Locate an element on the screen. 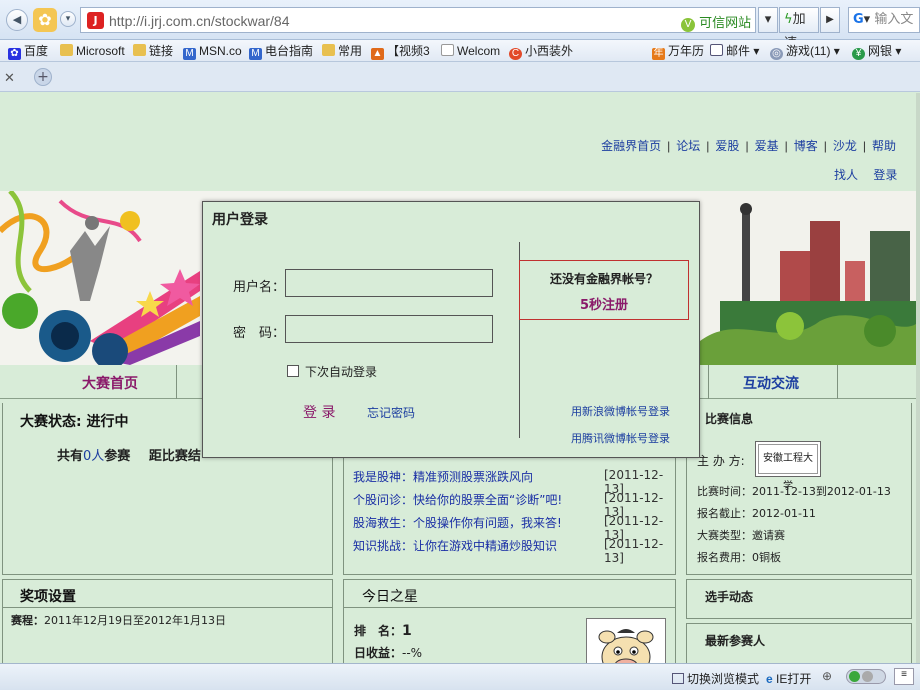 The height and width of the screenshot is (690, 920). tencent-weibo-login: 用腾讯微博帐号登录 is located at coordinates (620, 438).